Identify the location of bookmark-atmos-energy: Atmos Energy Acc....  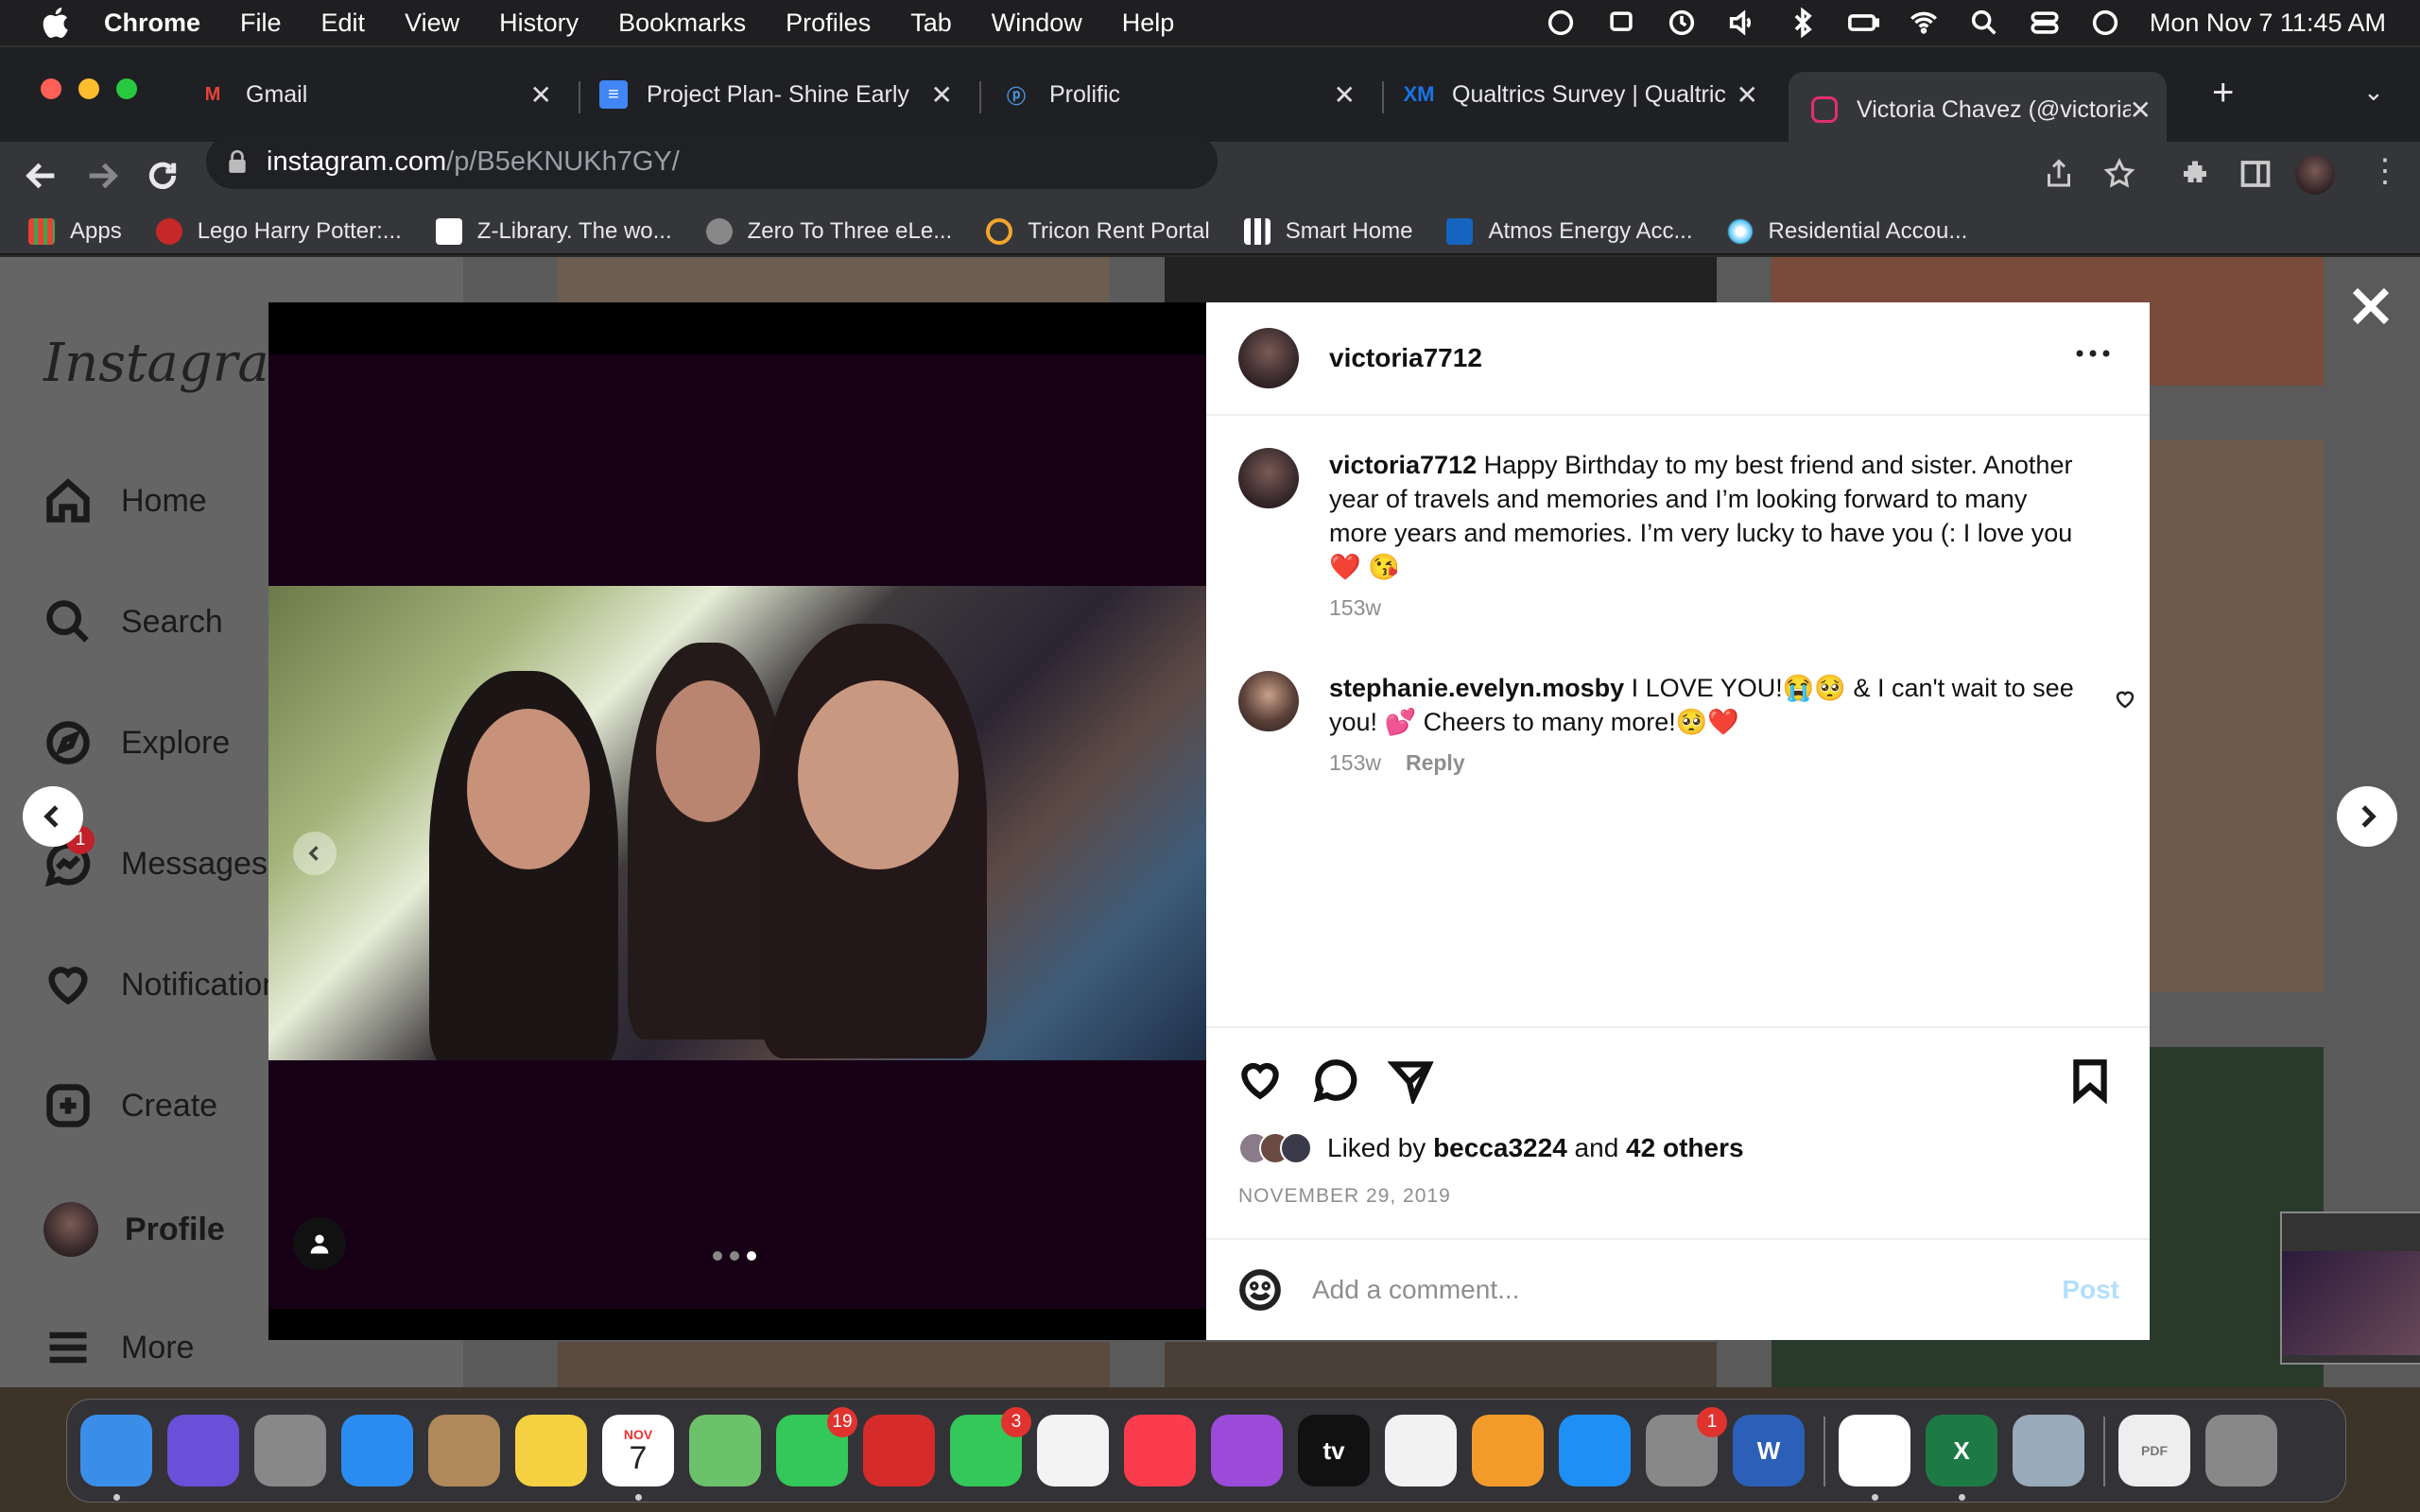
(1569, 231).